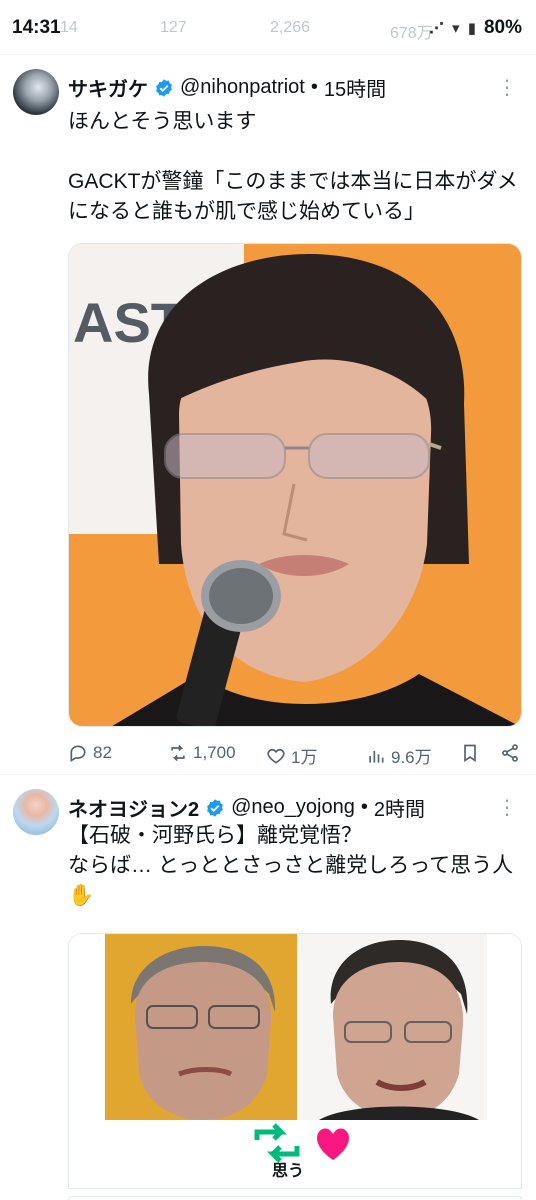  I want to click on tweet-text: 【石破・河野氏ら】離党覚悟？ ならば… とっととさっさと離党しろって思う人✋, so click(291, 865).